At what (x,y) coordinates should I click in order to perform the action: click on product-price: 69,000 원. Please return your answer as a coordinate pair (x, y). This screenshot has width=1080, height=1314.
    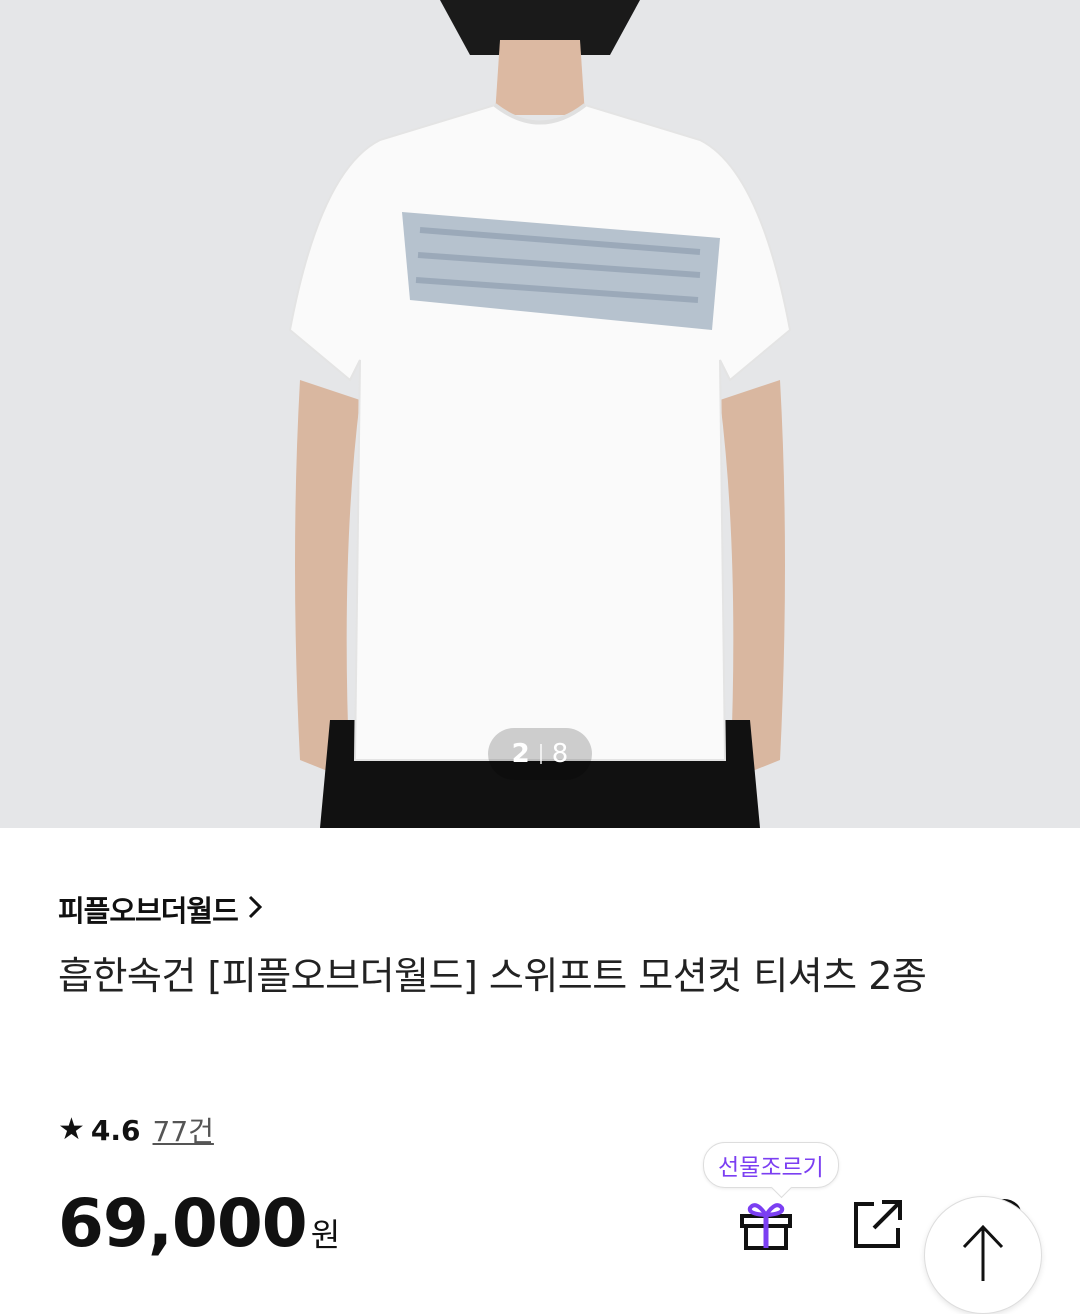
    Looking at the image, I should click on (199, 1223).